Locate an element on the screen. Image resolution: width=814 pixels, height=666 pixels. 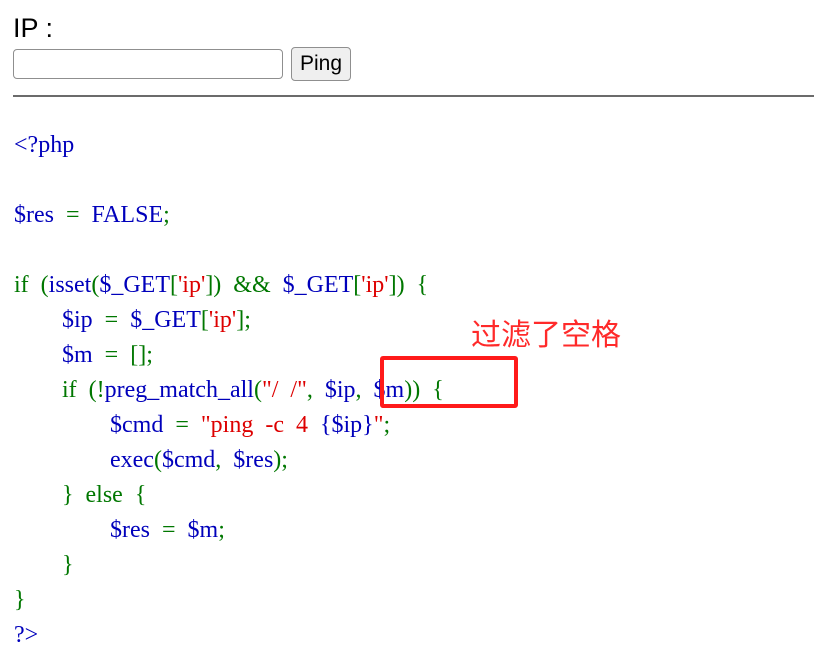
code-token: if ( is located at coordinates (31, 285).